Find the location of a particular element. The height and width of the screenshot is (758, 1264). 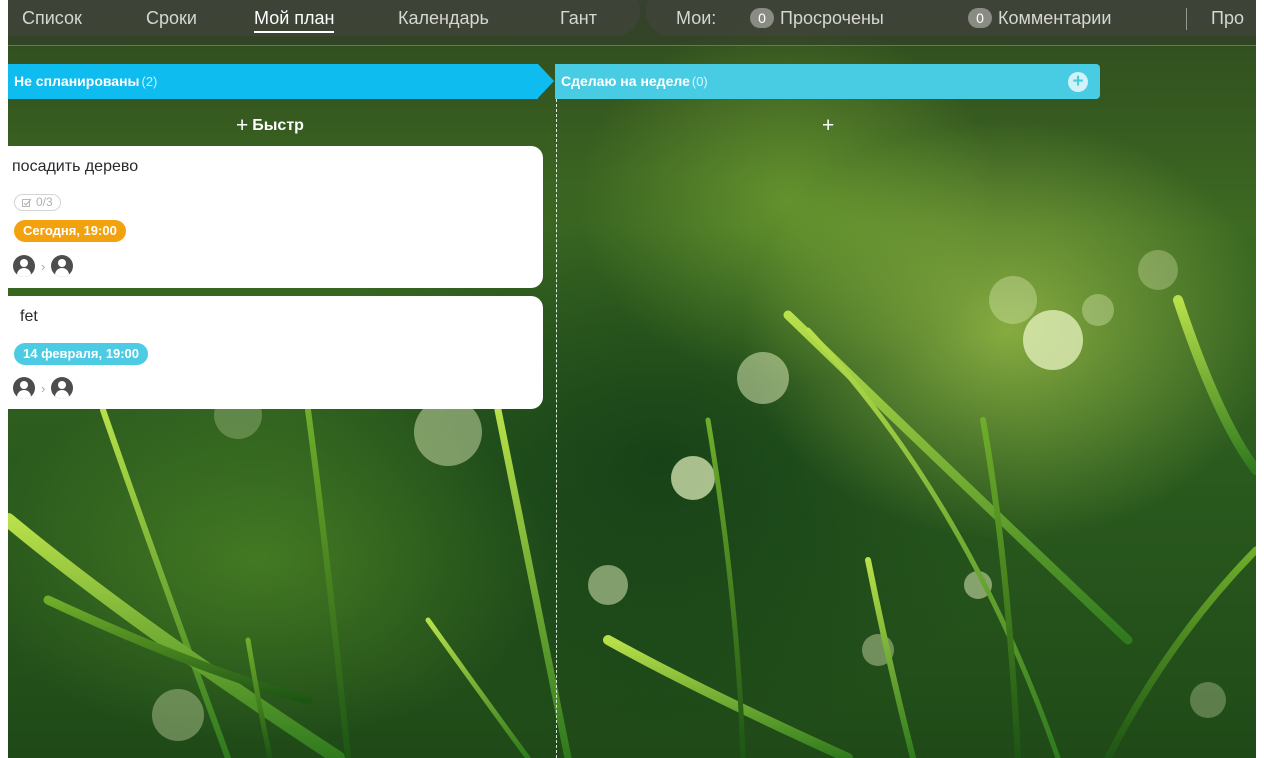

tab-calendar: Календарь is located at coordinates (443, 18).